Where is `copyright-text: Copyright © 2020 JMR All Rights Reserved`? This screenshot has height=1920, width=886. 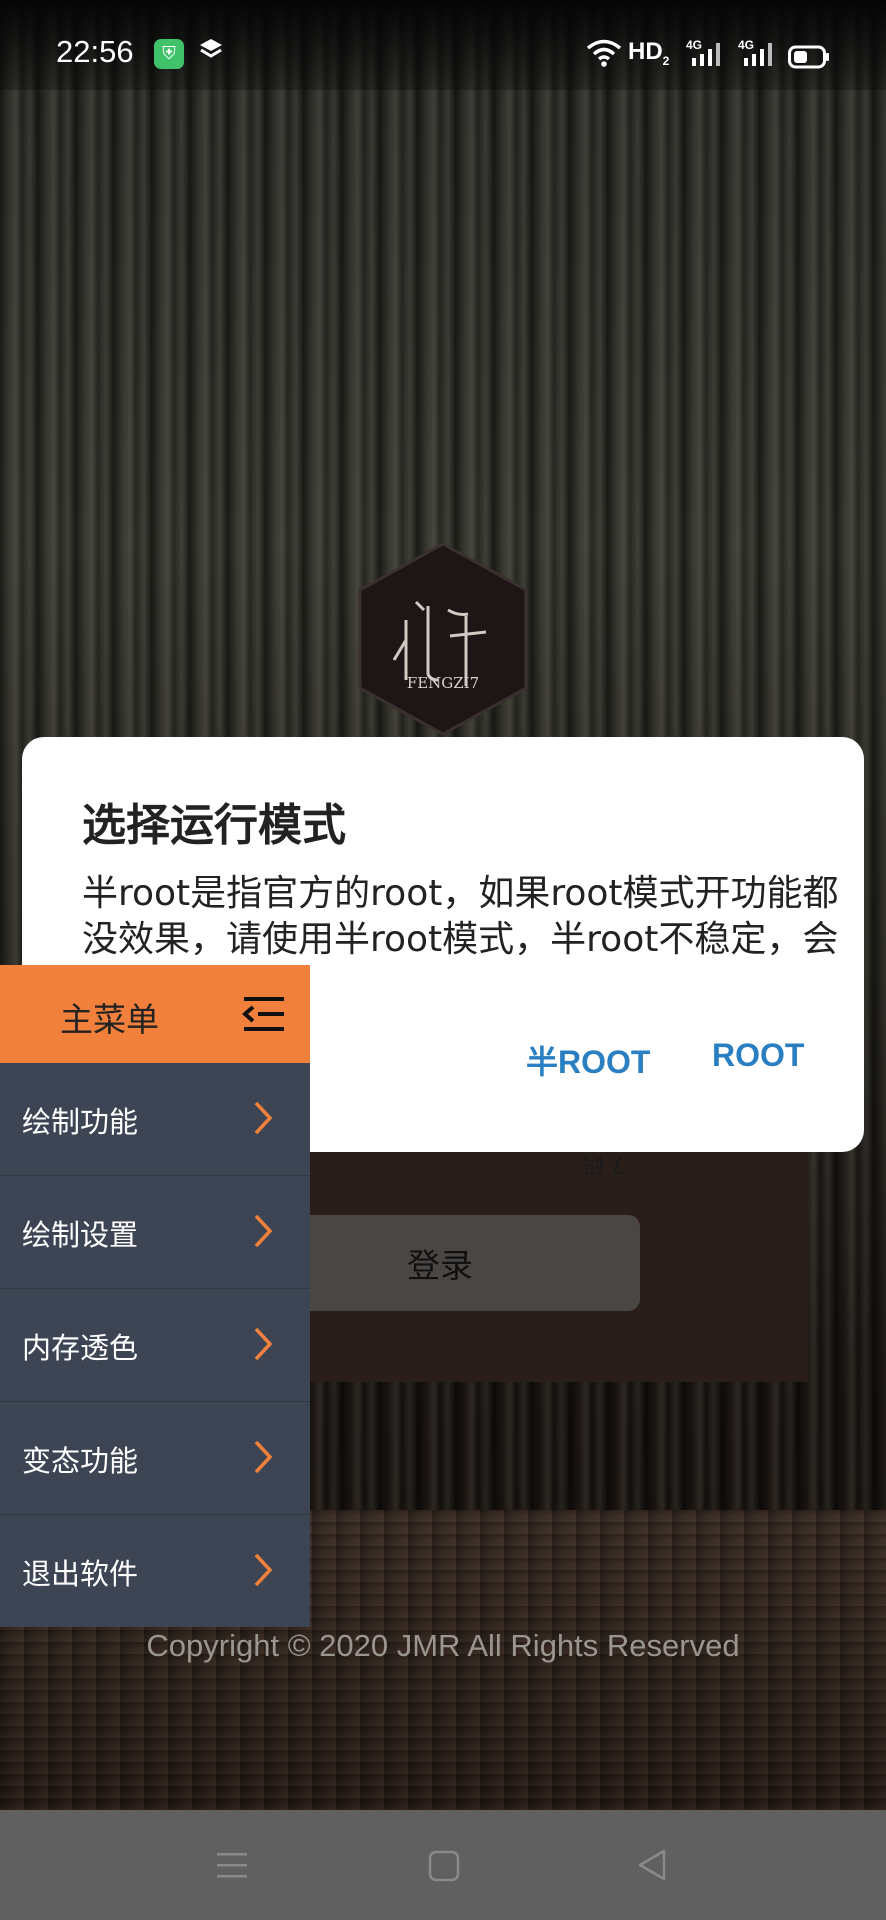 copyright-text: Copyright © 2020 JMR All Rights Reserved is located at coordinates (443, 1645).